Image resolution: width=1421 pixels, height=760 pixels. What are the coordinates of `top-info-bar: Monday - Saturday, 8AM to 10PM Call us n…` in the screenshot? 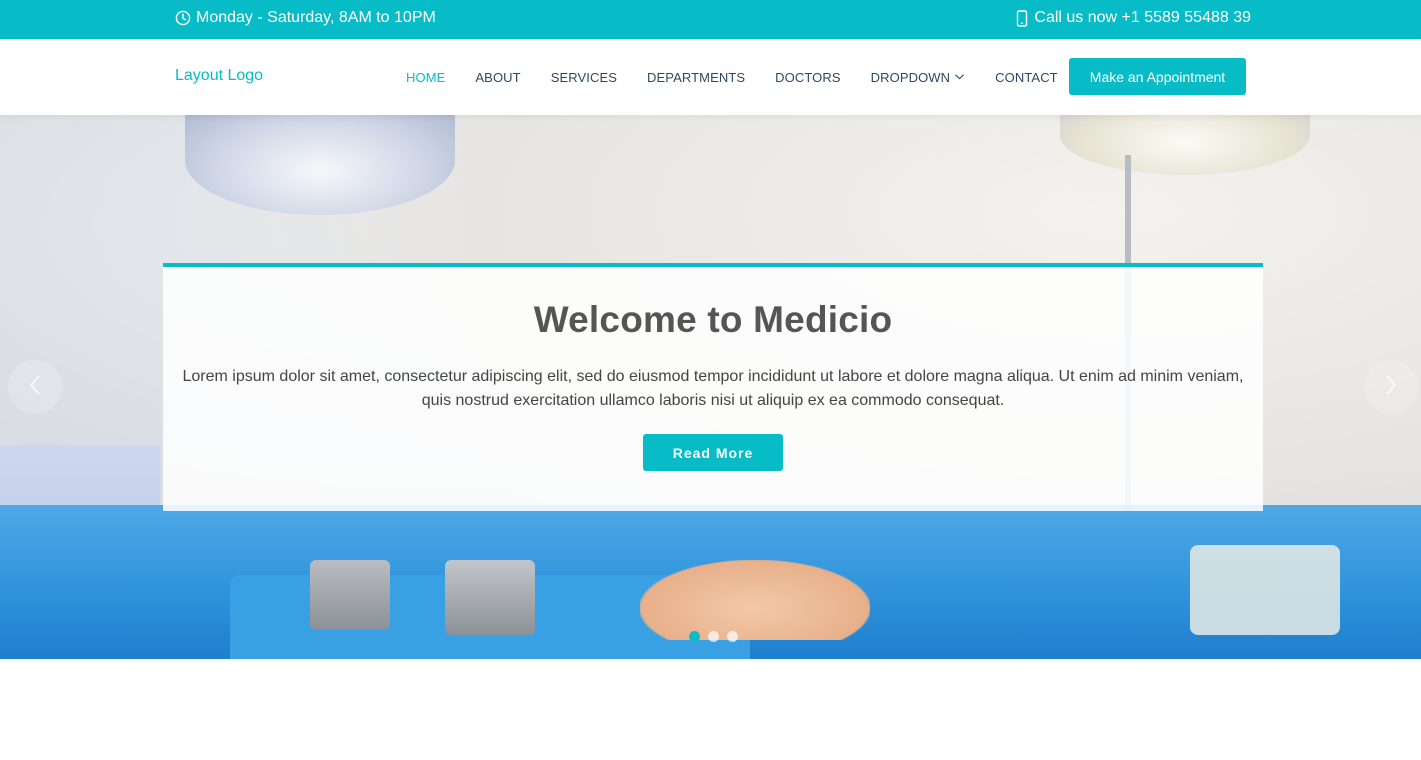 It's located at (710, 19).